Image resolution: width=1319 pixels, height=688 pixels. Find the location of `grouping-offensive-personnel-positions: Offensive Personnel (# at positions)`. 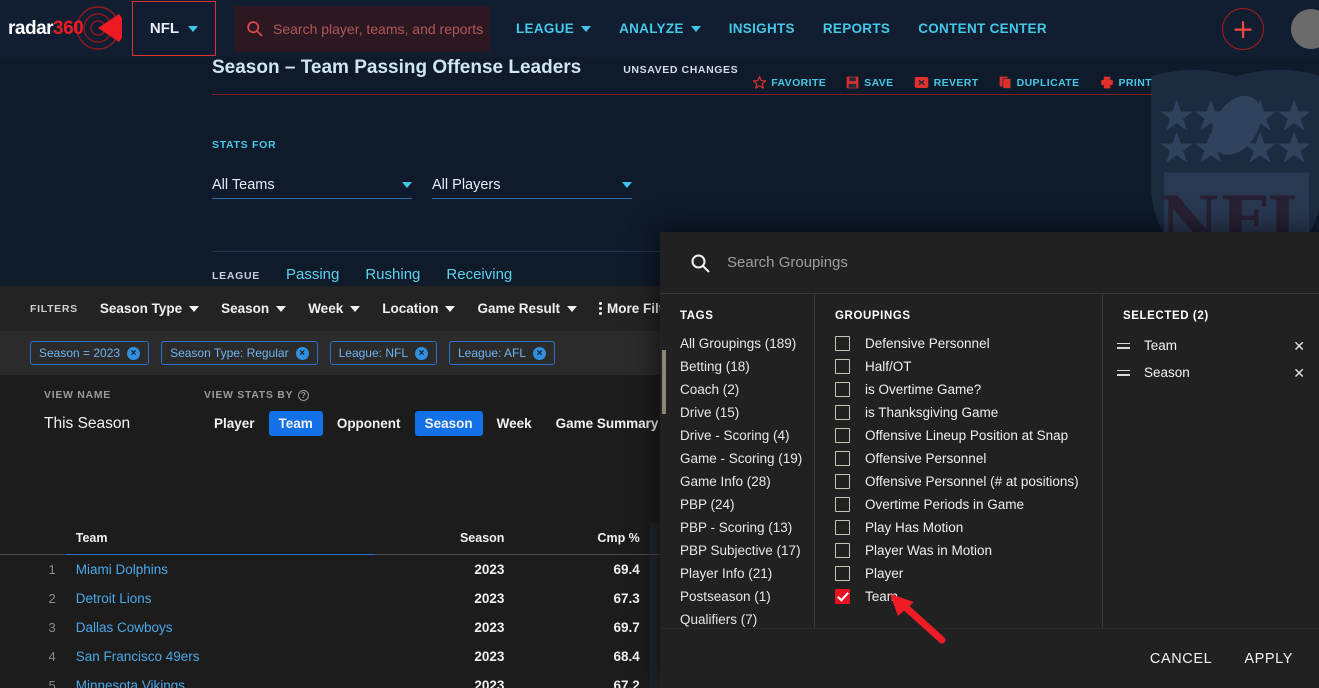

grouping-offensive-personnel-positions: Offensive Personnel (# at positions) is located at coordinates (958, 481).